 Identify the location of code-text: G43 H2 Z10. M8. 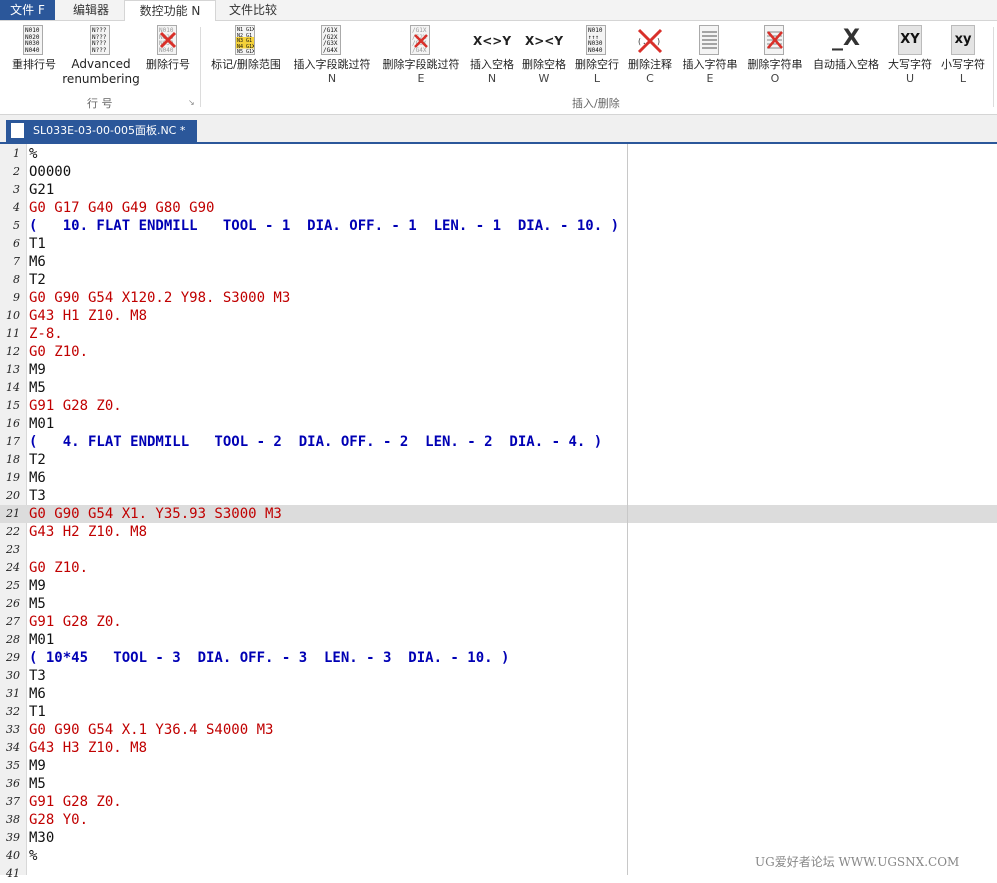
(88, 532).